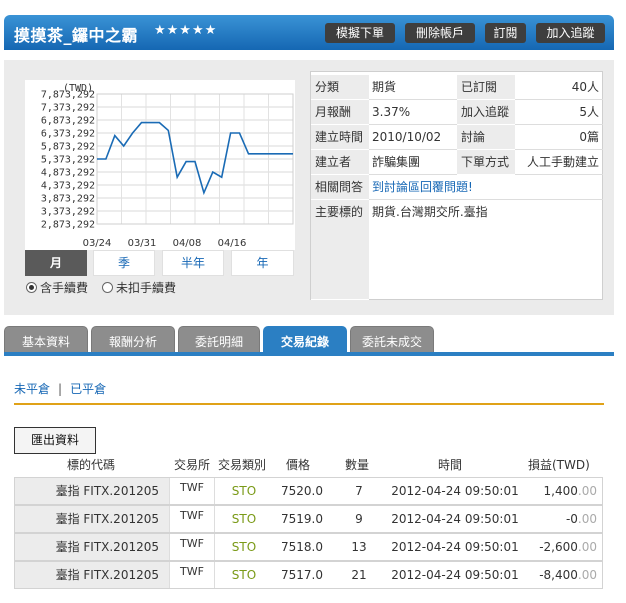  I want to click on discussion-value: 0篇, so click(559, 137).